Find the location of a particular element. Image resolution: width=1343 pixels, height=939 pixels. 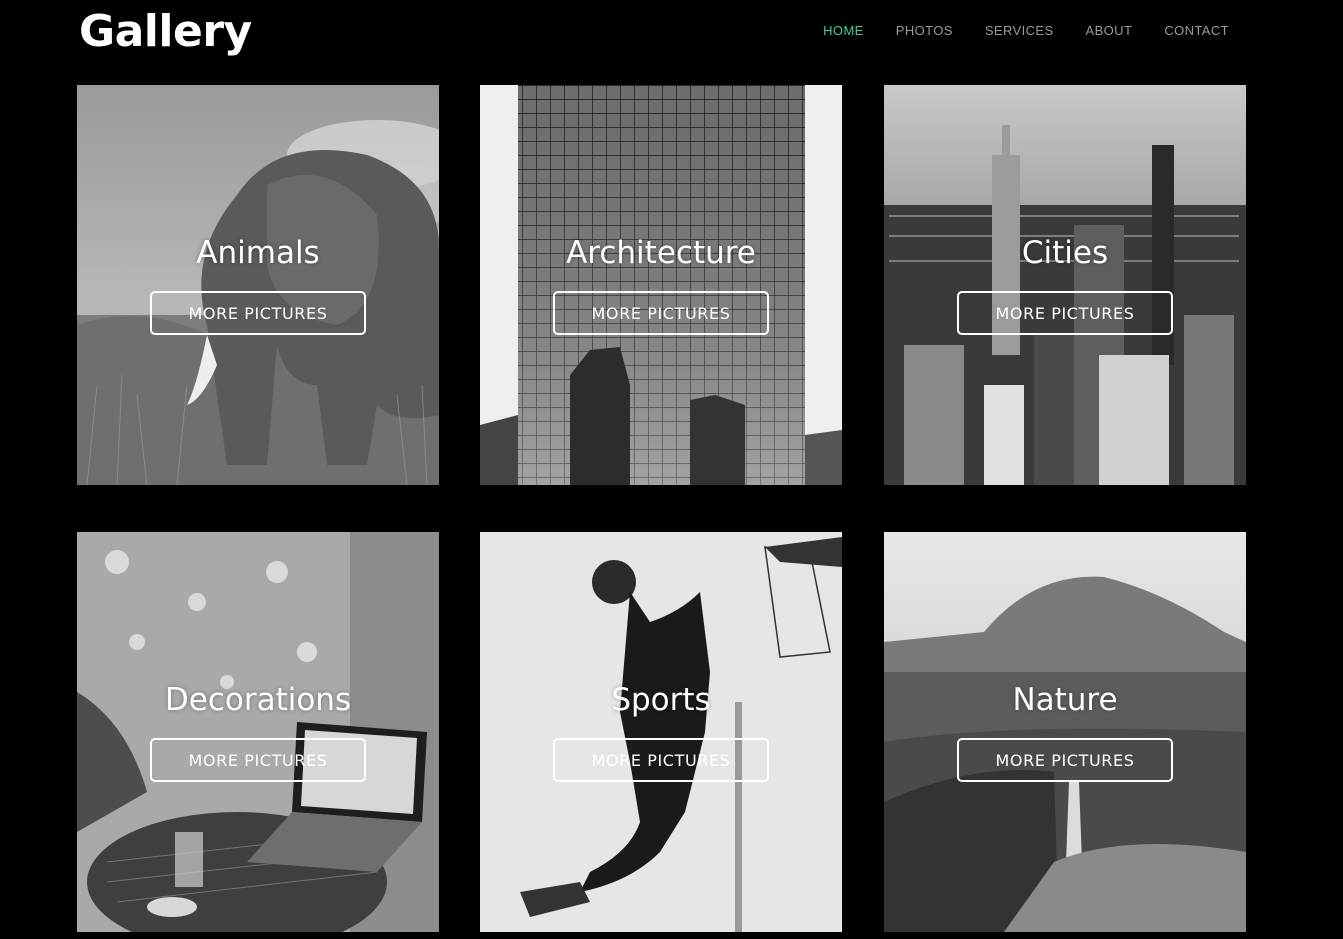

city-skyline-photo is located at coordinates (1065, 285).